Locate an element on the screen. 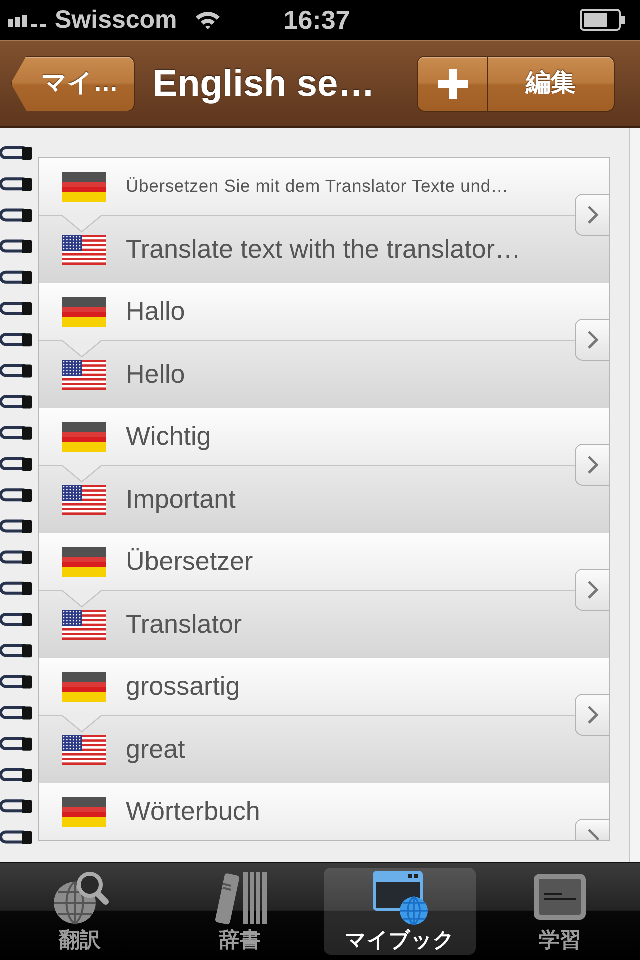 The height and width of the screenshot is (960, 640). signal-icon is located at coordinates (28, 20).